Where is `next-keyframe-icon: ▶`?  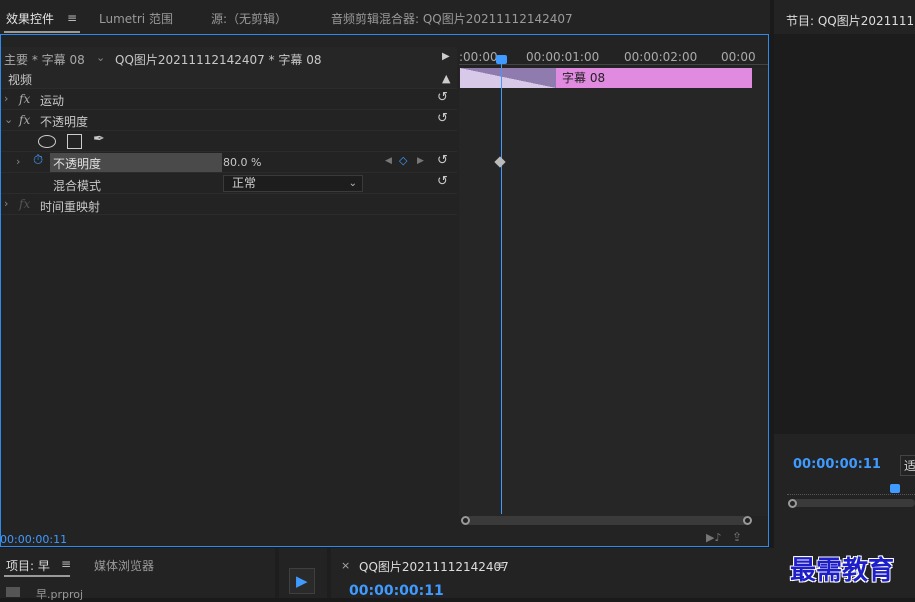 next-keyframe-icon: ▶ is located at coordinates (420, 161).